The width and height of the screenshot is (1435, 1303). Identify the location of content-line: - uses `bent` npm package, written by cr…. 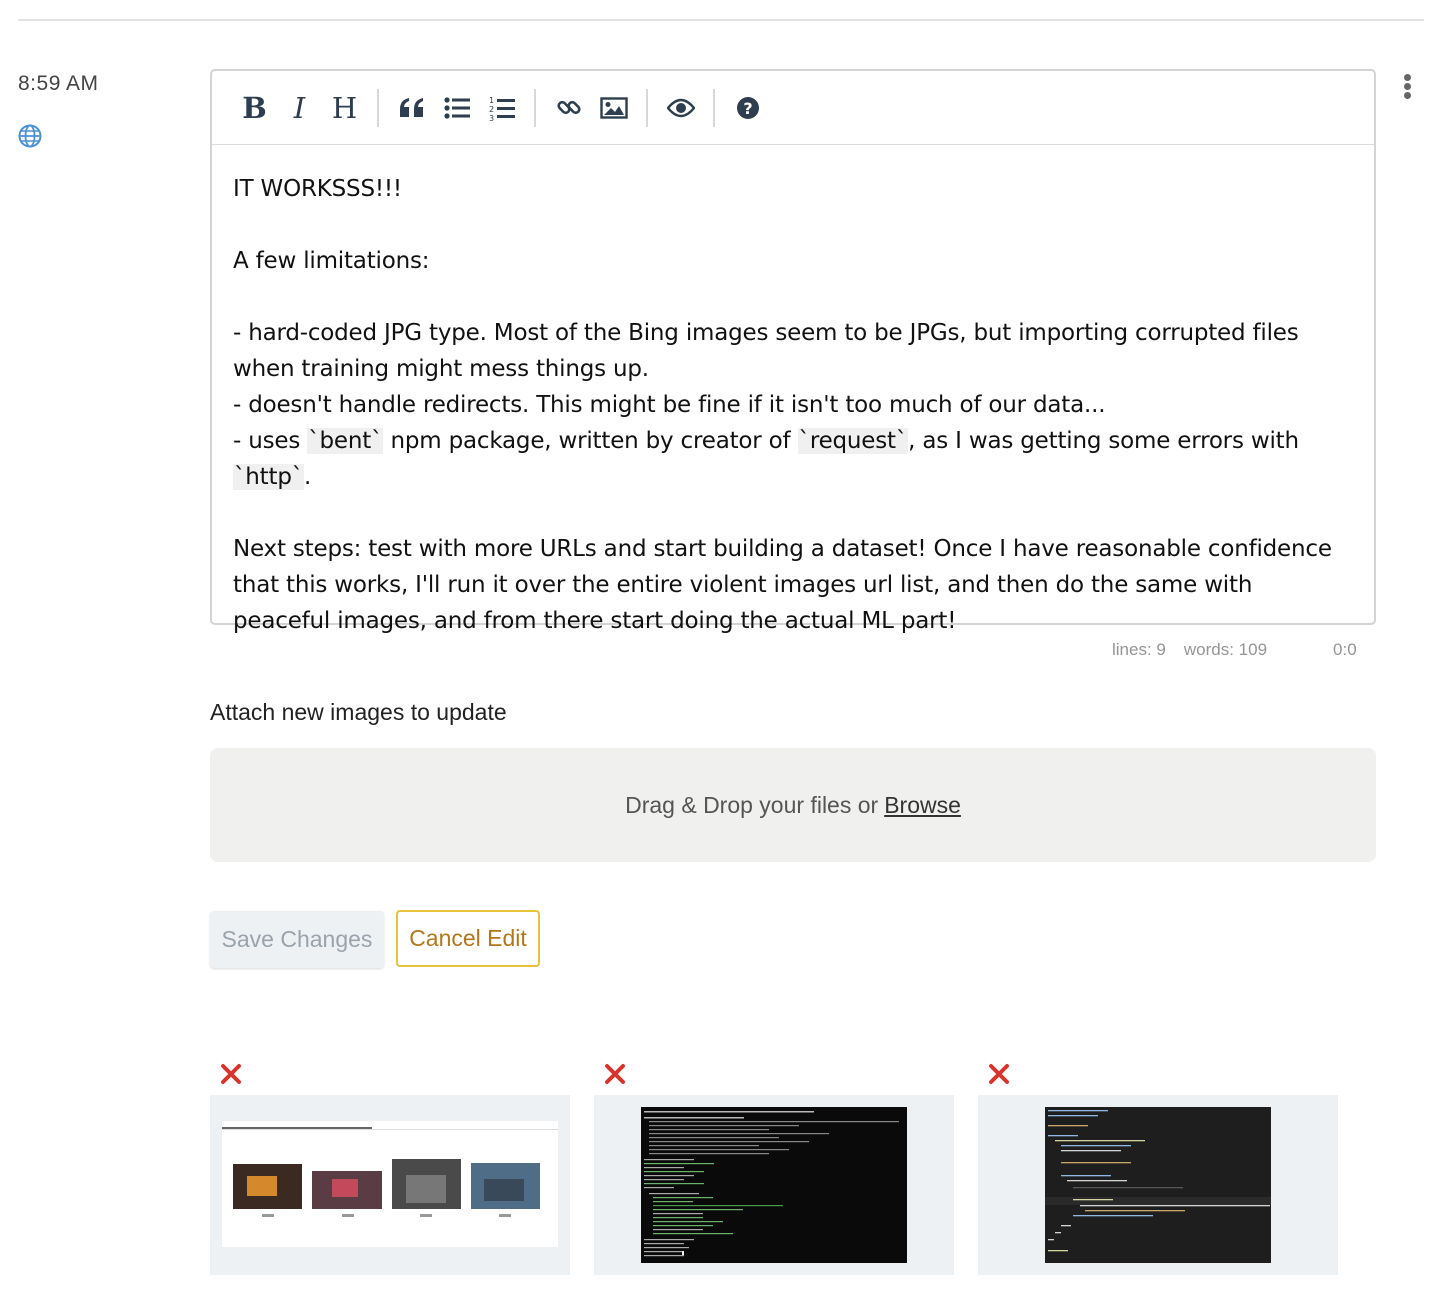
(769, 459).